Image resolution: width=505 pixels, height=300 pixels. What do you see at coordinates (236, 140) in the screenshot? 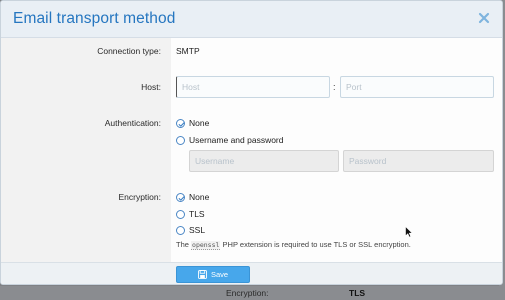
I see `auth-option-username-password-label: Username and password` at bounding box center [236, 140].